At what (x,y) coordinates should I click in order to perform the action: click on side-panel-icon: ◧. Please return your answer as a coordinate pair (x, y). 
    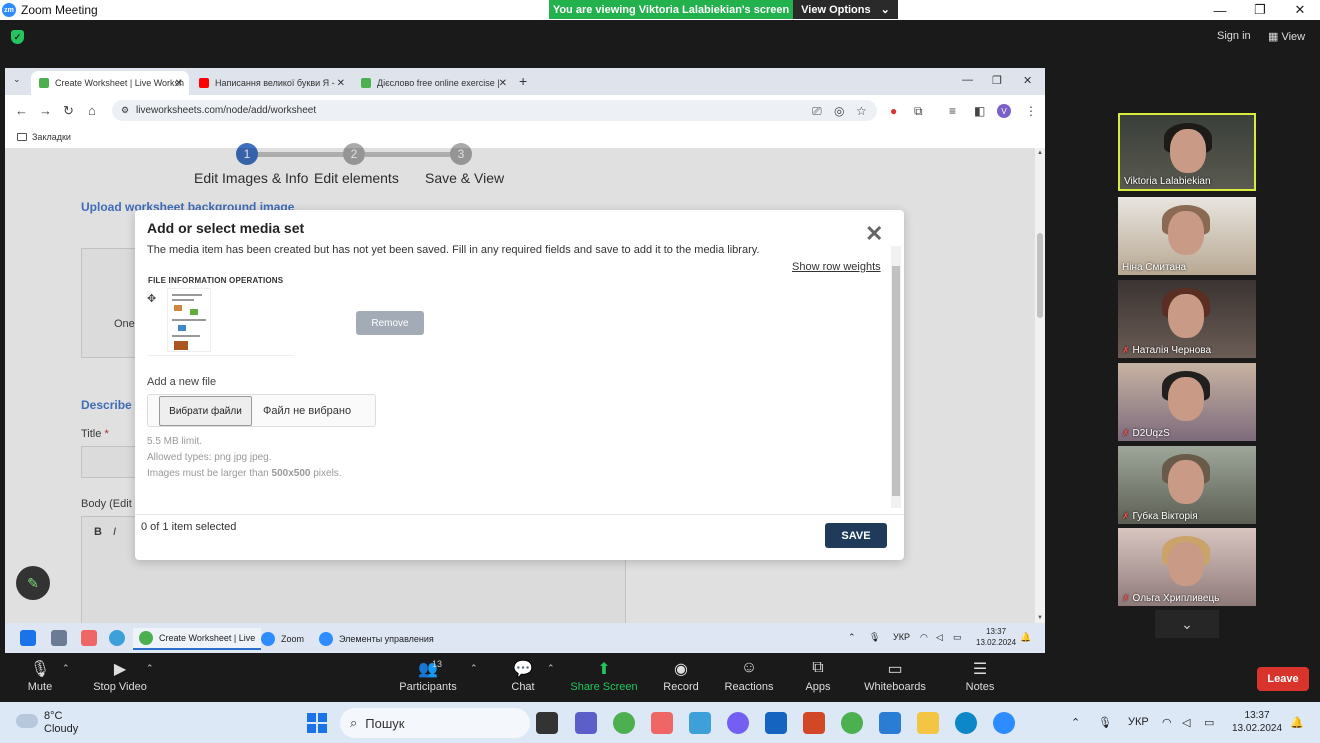
    Looking at the image, I should click on (979, 111).